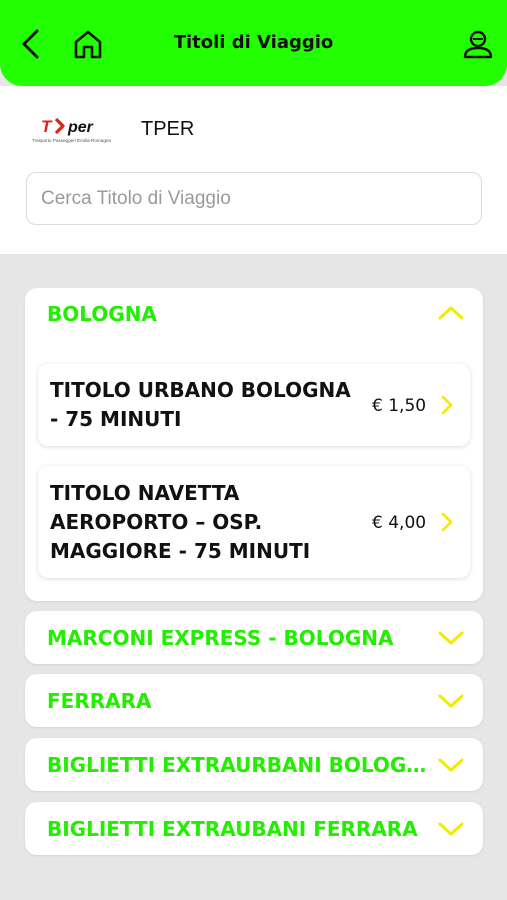 This screenshot has width=507, height=900. What do you see at coordinates (399, 406) in the screenshot?
I see `ticket-price: € 1,50` at bounding box center [399, 406].